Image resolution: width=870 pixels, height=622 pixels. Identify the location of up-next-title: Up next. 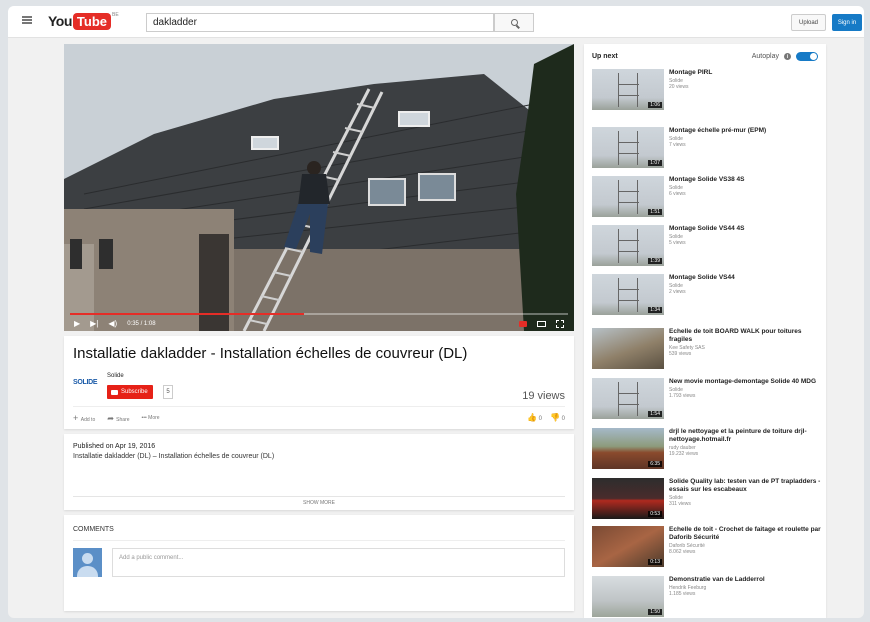
(605, 56).